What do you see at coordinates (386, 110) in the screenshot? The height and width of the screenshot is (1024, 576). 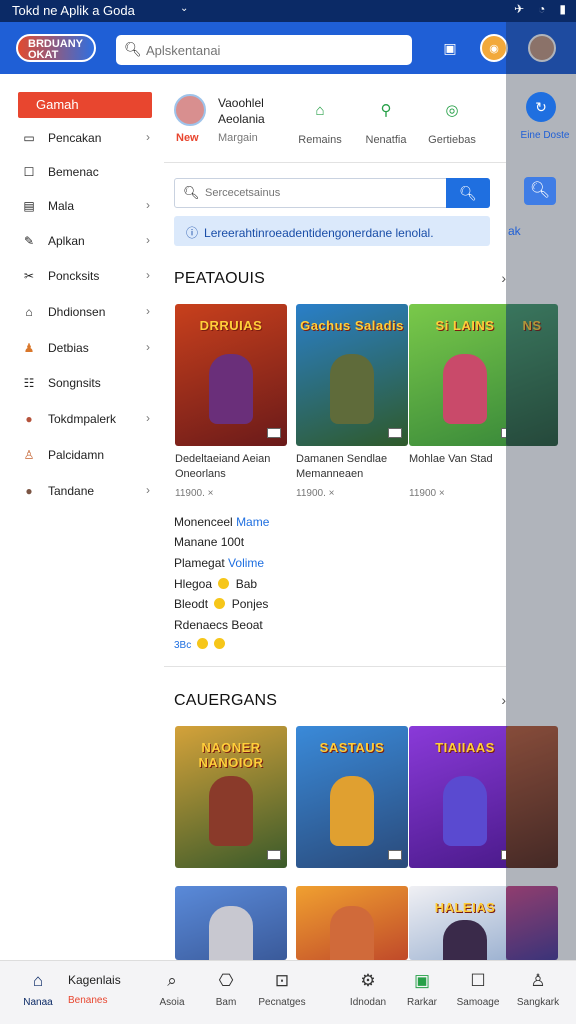 I see `pin-icon: ⚲` at bounding box center [386, 110].